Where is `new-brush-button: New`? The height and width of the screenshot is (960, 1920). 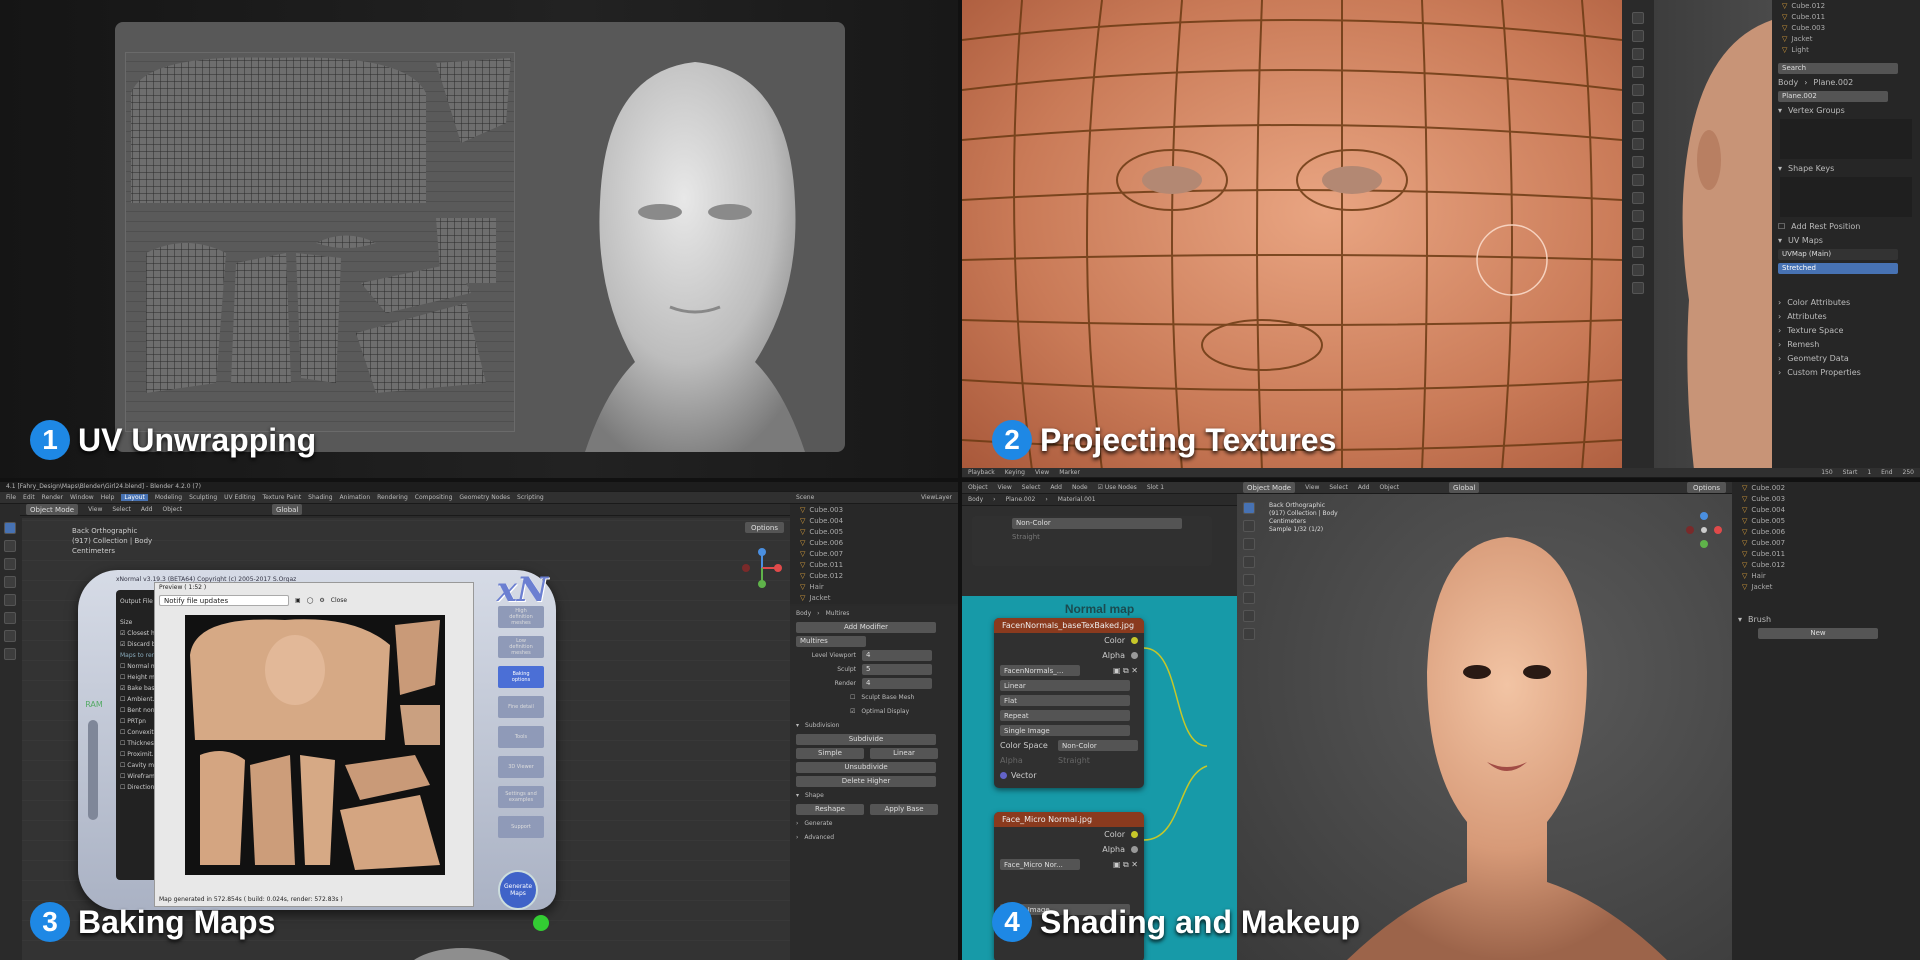 new-brush-button: New is located at coordinates (1818, 633).